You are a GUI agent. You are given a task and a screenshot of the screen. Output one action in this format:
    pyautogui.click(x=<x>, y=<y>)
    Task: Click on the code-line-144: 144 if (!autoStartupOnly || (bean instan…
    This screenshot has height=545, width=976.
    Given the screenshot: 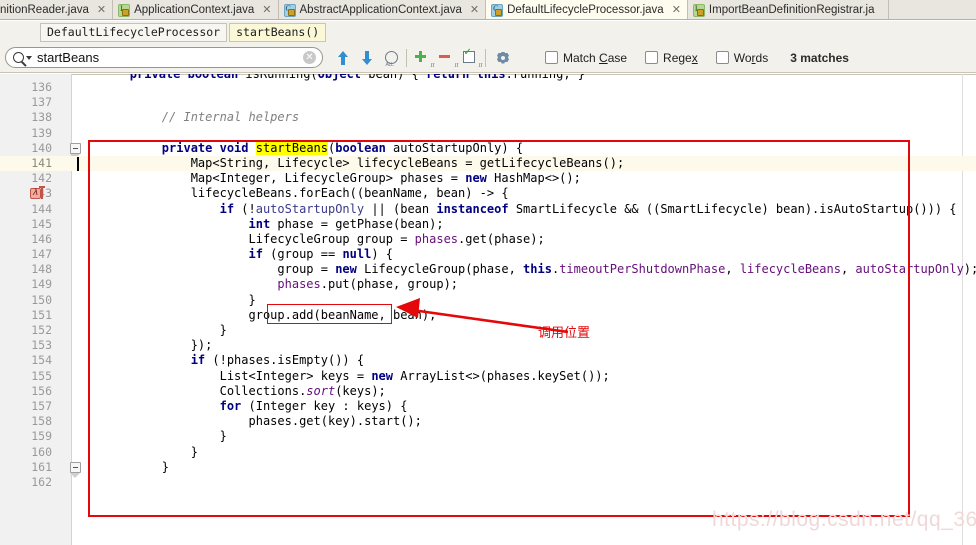 What is the action you would take?
    pyautogui.click(x=488, y=209)
    